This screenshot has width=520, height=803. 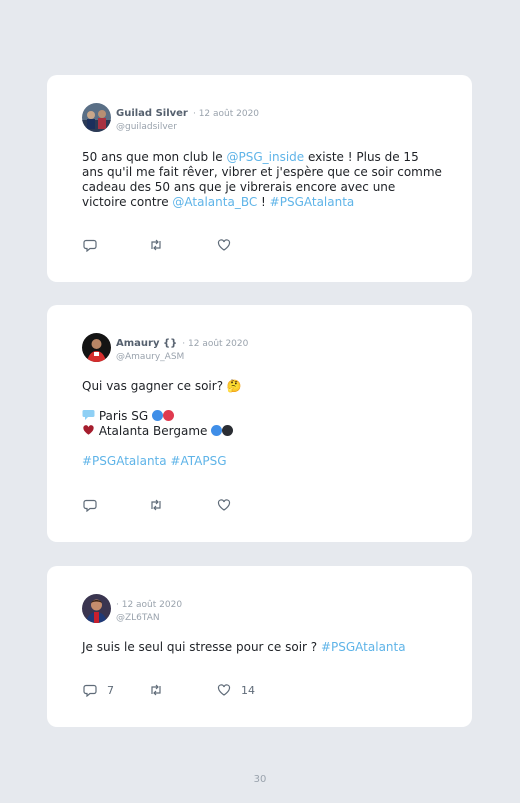 I want to click on author-name: Amaury {}, so click(x=146, y=343).